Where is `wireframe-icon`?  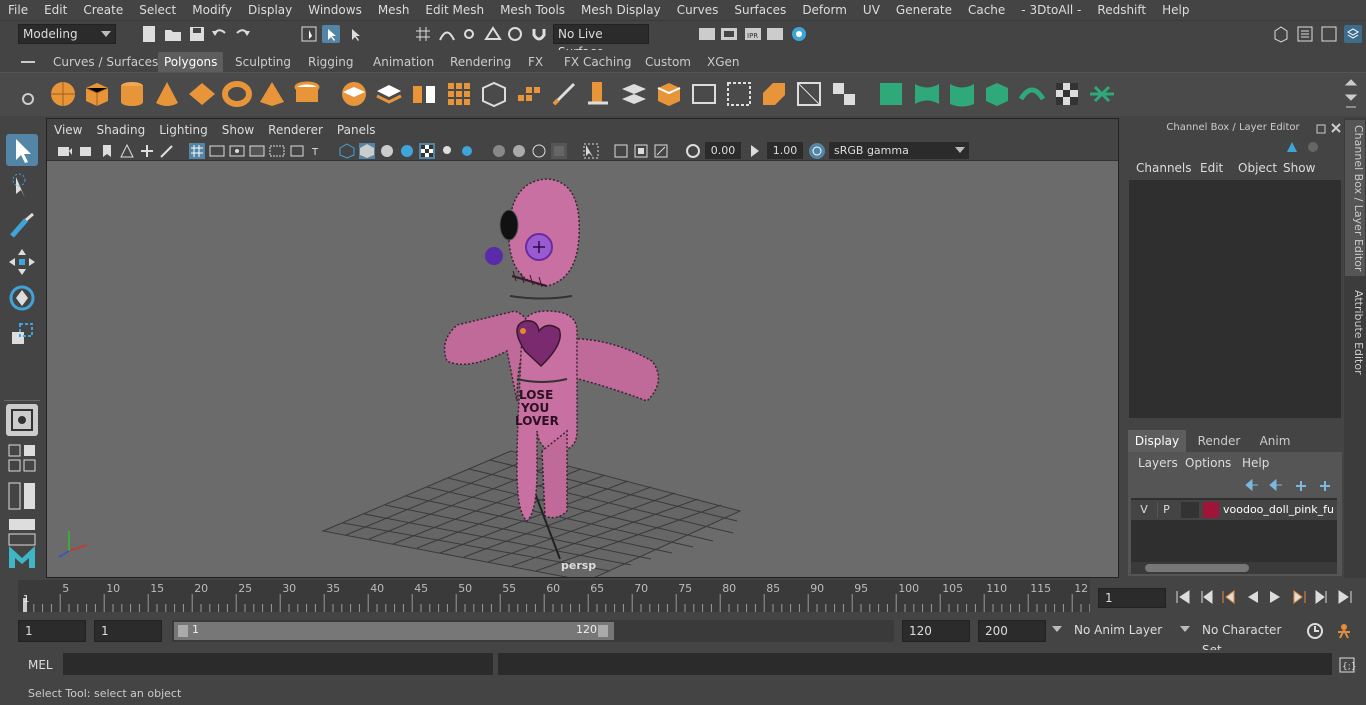
wireframe-icon is located at coordinates (347, 151).